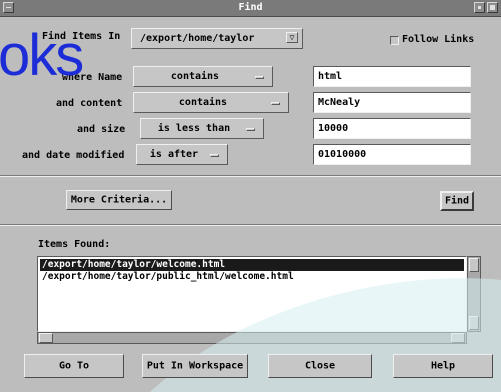 Image resolution: width=501 pixels, height=392 pixels. I want to click on criteria-label-date: and date modified, so click(73, 155).